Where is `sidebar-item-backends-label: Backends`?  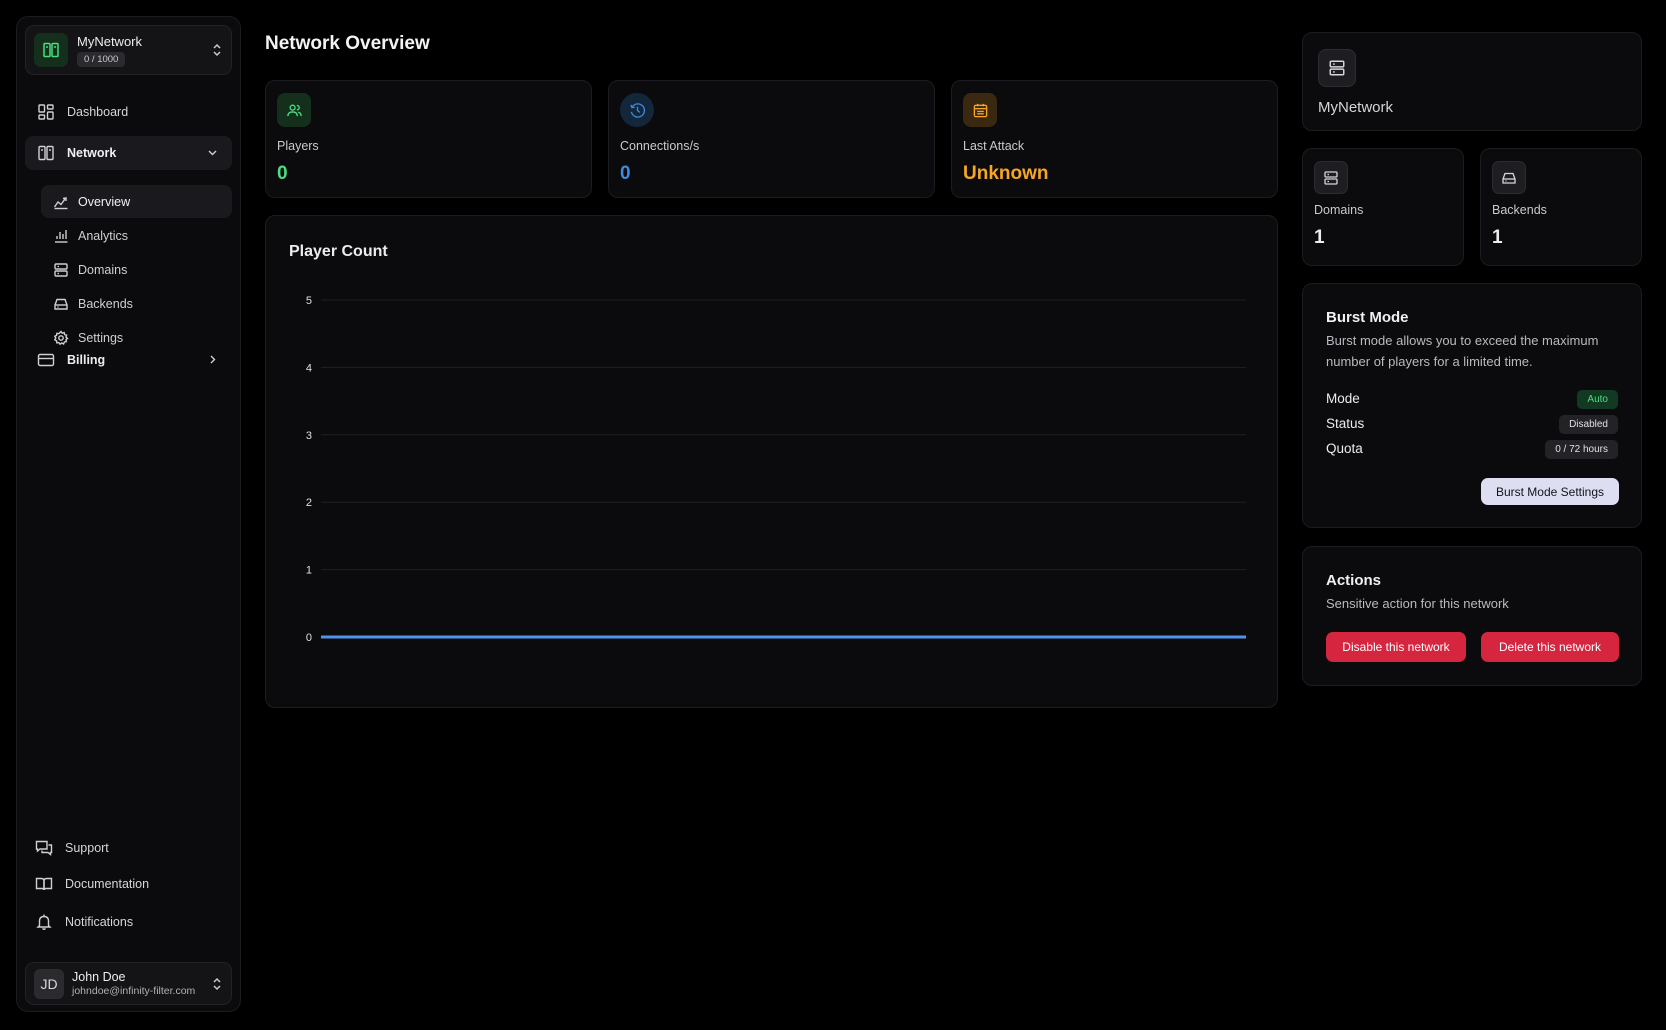
sidebar-item-backends-label: Backends is located at coordinates (105, 303).